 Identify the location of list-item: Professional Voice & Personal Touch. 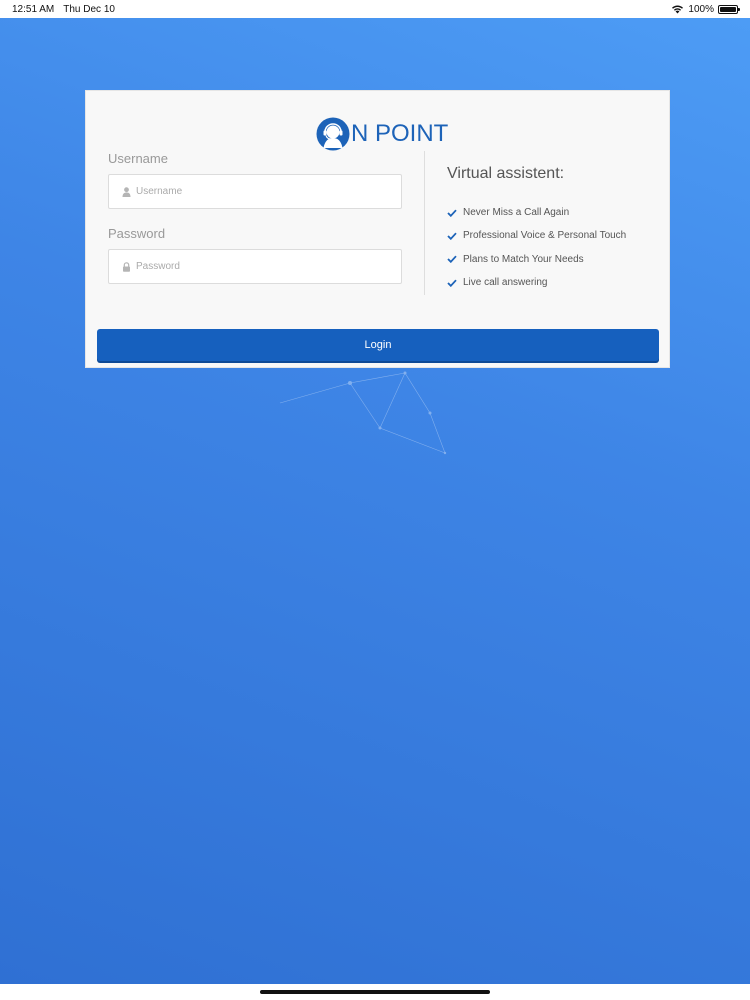
(536, 235).